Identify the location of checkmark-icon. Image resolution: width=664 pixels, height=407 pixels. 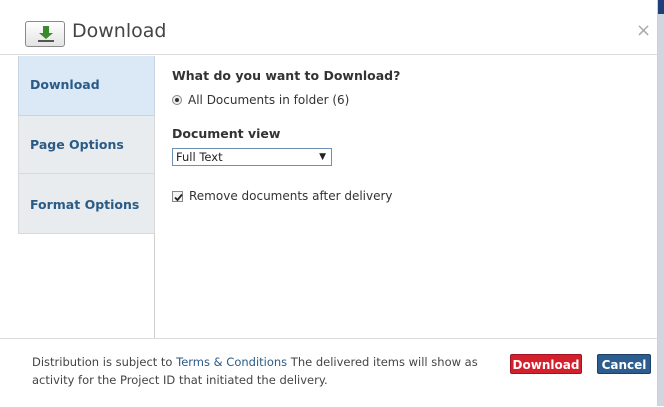
(178, 197).